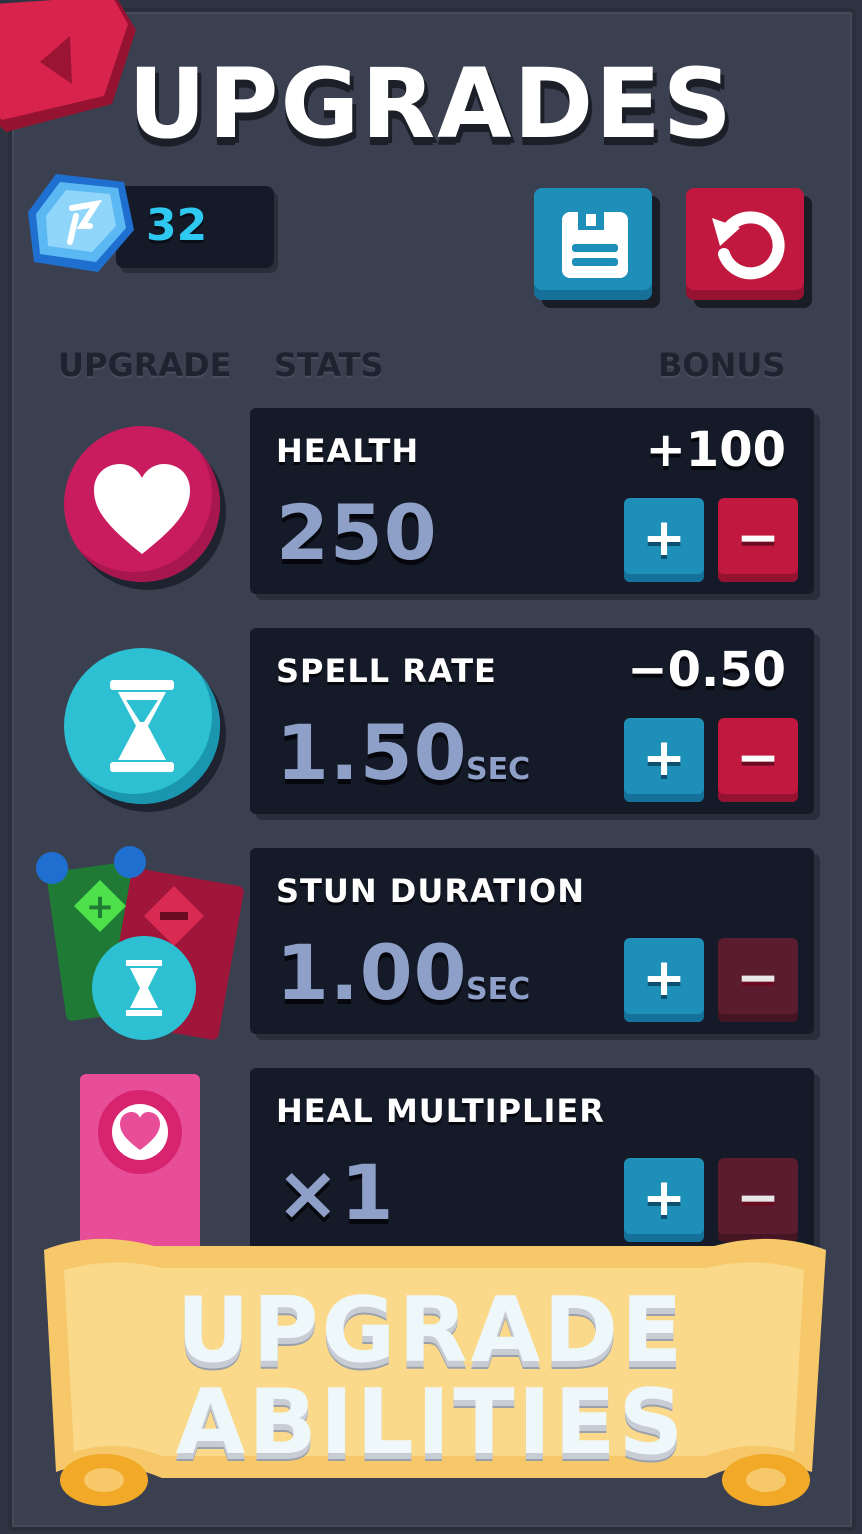 This screenshot has height=1534, width=862. What do you see at coordinates (440, 1111) in the screenshot?
I see `stat-name: HEAL MULTIPLIER` at bounding box center [440, 1111].